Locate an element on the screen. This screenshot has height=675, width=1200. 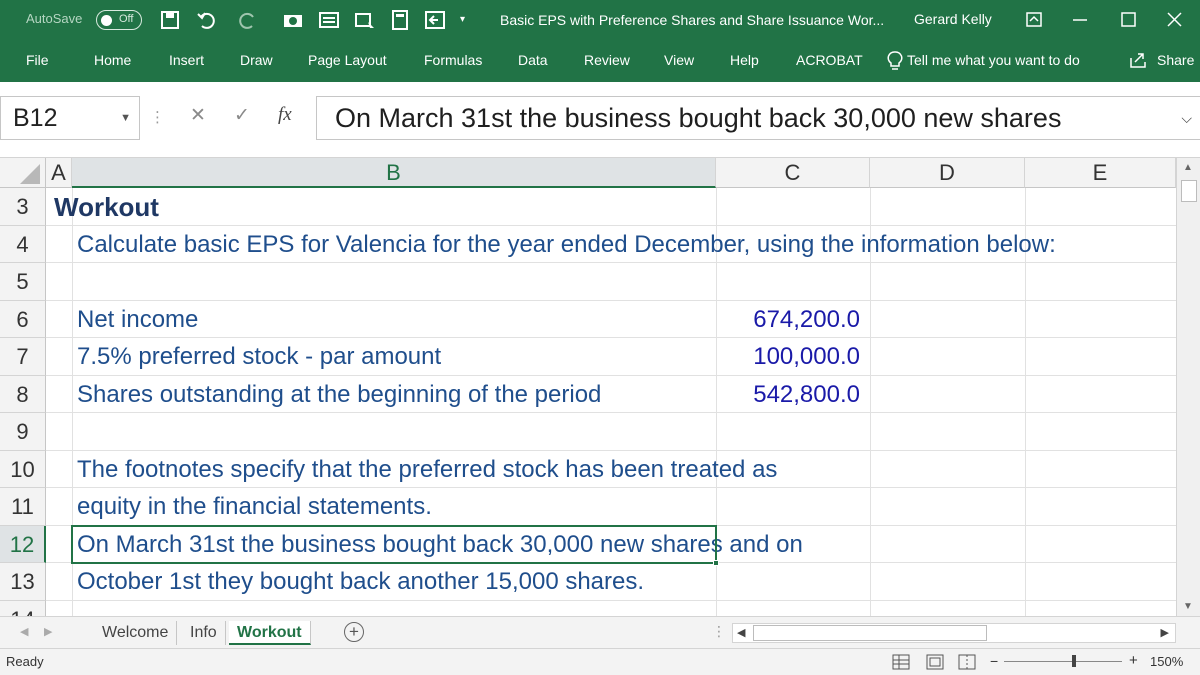
row-header-7: 7 is located at coordinates (23, 357).